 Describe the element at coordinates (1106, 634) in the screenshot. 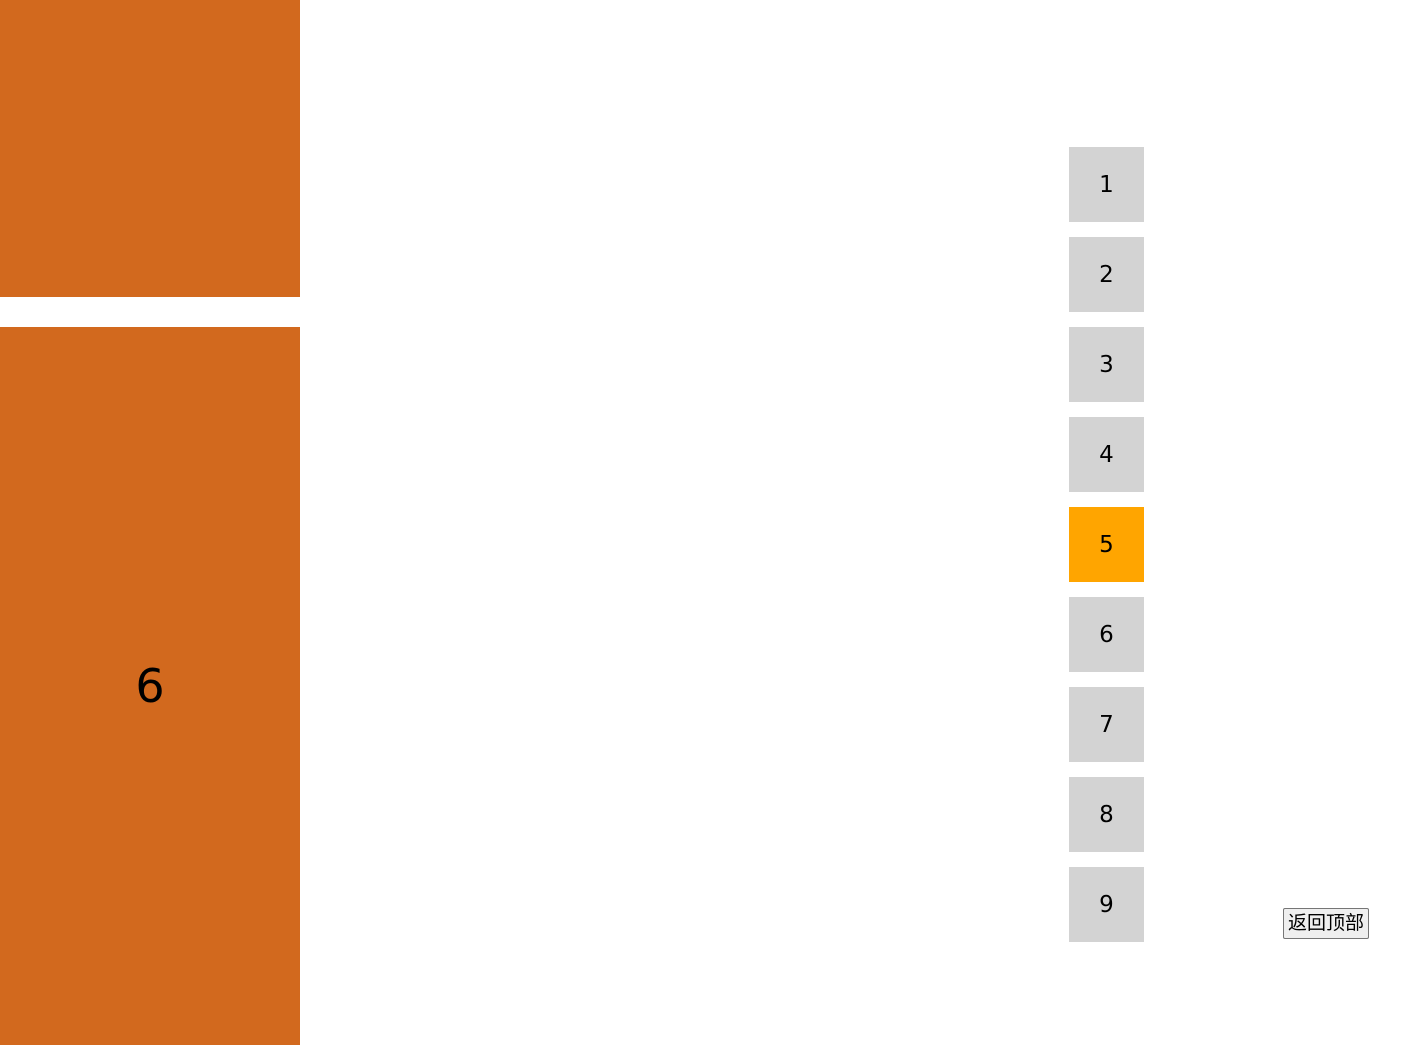

I see `nav-item-6: 6` at that location.